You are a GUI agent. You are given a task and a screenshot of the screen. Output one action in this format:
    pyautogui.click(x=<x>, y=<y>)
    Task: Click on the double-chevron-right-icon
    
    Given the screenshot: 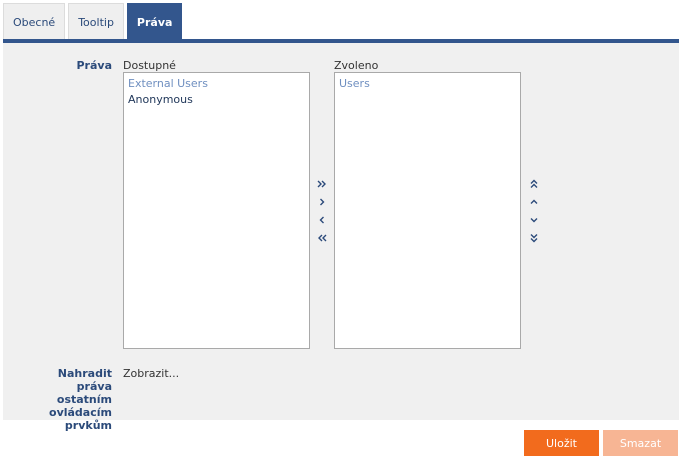 What is the action you would take?
    pyautogui.click(x=321, y=184)
    